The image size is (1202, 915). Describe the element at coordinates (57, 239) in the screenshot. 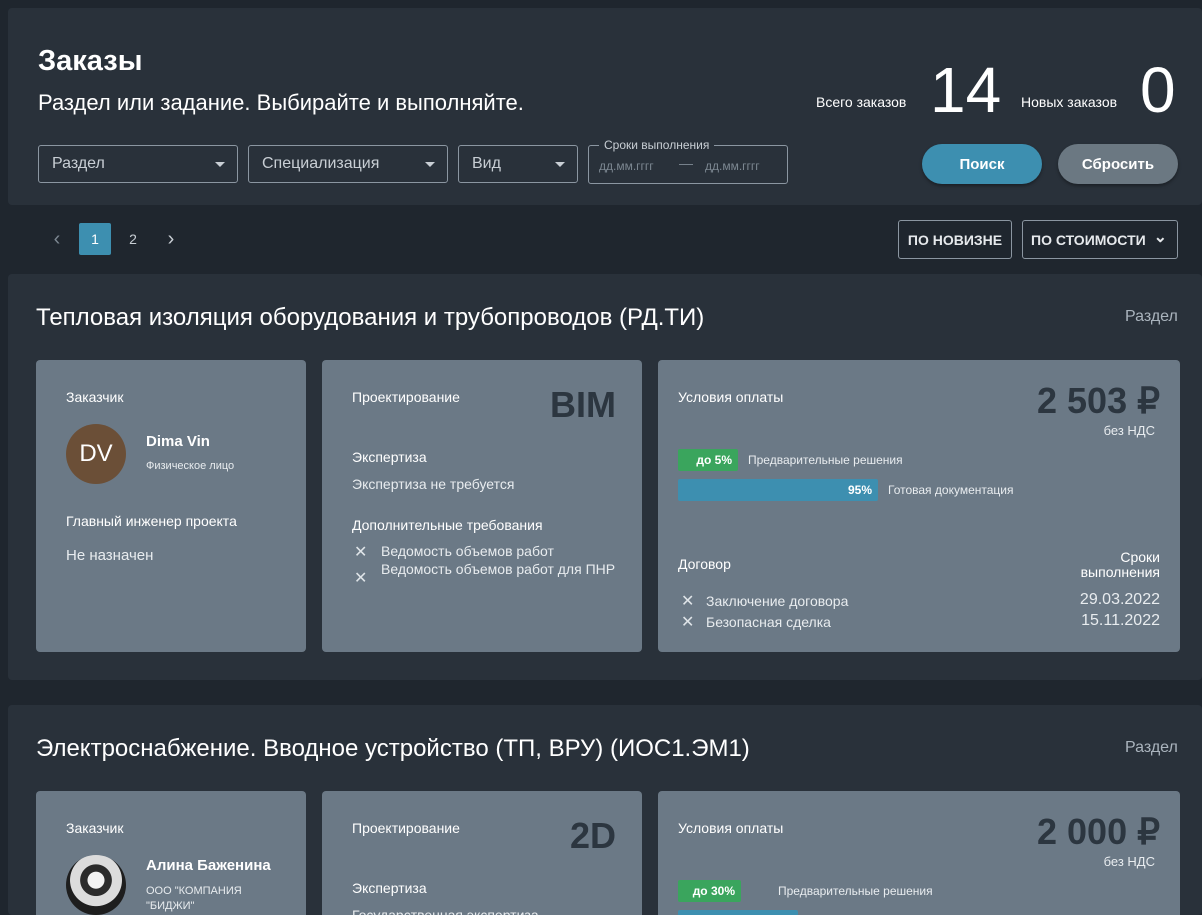

I see `prev-page-icon: ‹` at that location.